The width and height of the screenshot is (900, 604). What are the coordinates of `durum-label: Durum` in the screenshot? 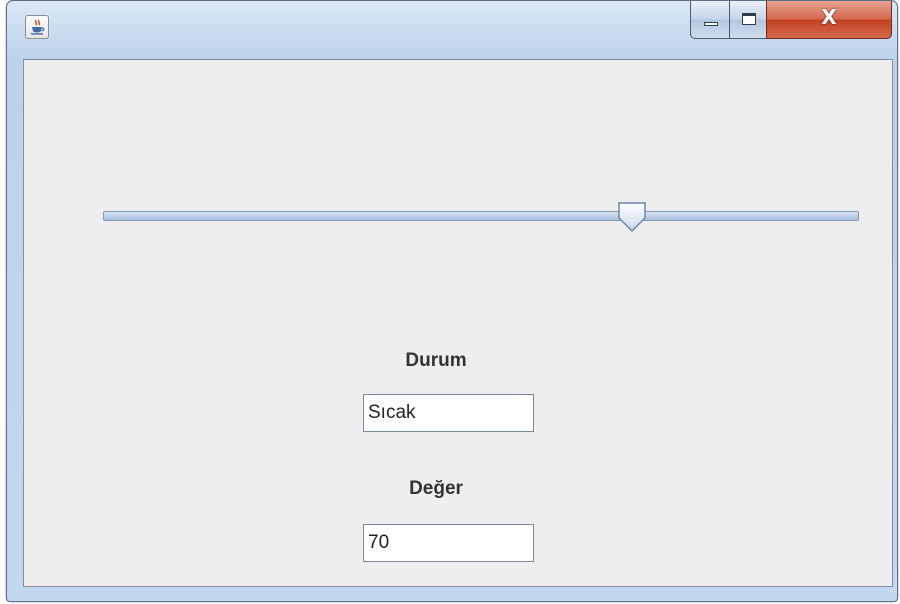 It's located at (436, 360).